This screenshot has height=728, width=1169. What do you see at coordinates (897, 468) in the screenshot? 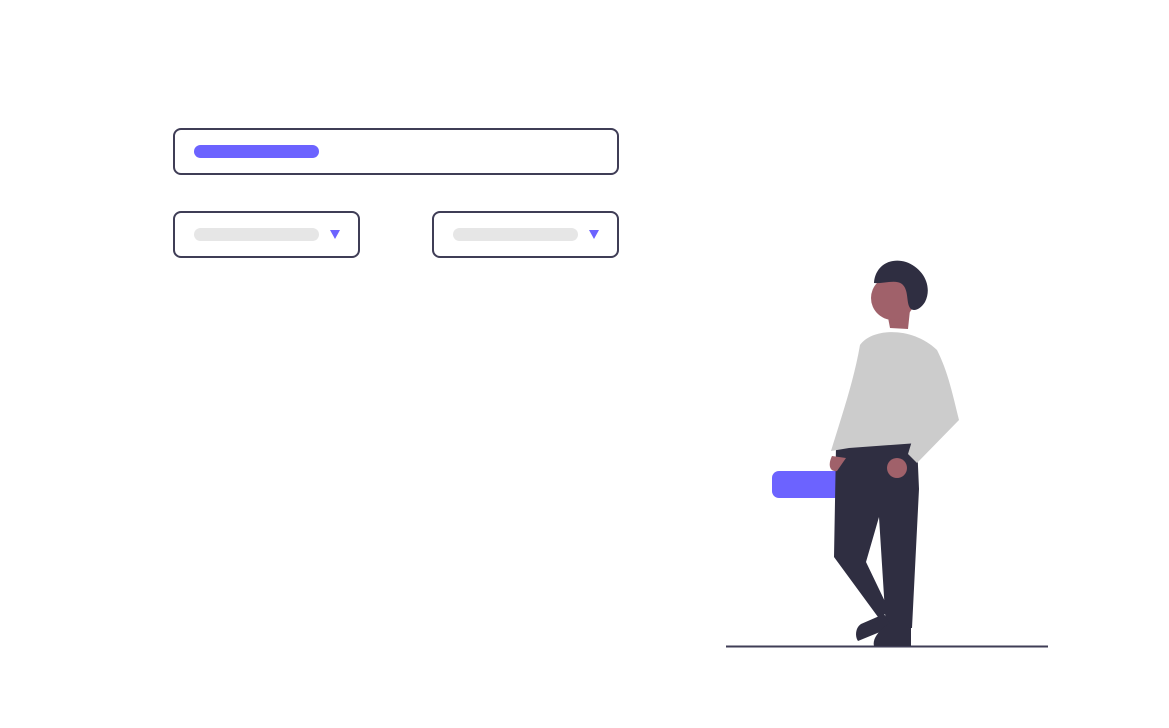
I see `right-hand` at bounding box center [897, 468].